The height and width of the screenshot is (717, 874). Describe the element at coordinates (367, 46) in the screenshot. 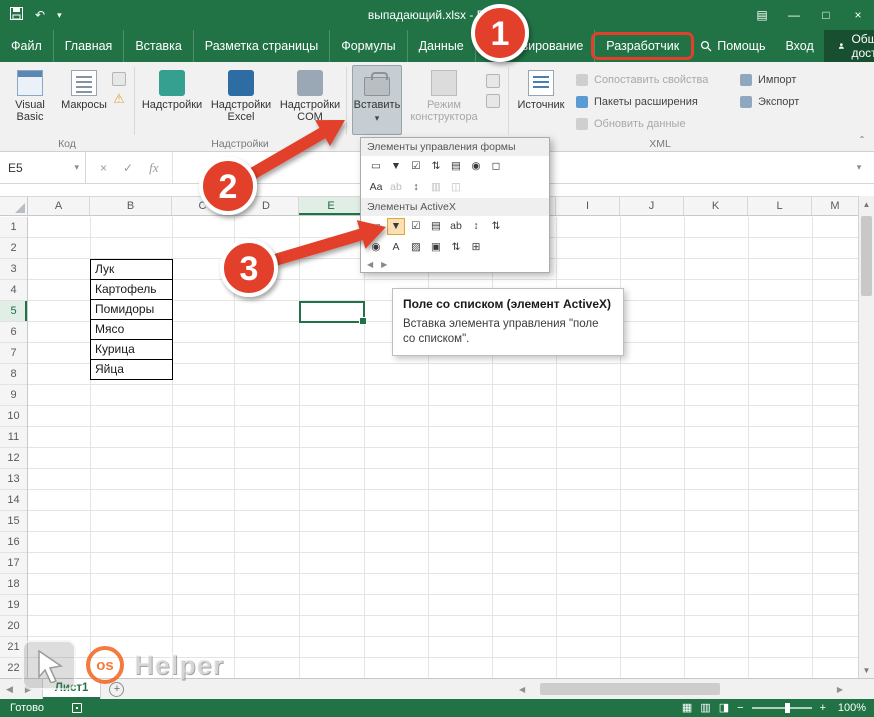

I see `tab-formulas: Формулы` at that location.